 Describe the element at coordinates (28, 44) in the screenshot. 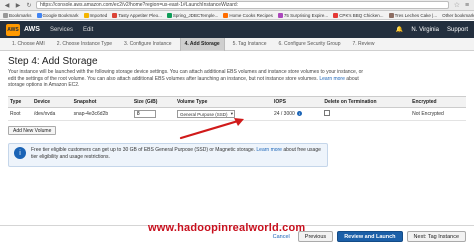

I see `wizard-tab: 1. Choose AMI` at that location.